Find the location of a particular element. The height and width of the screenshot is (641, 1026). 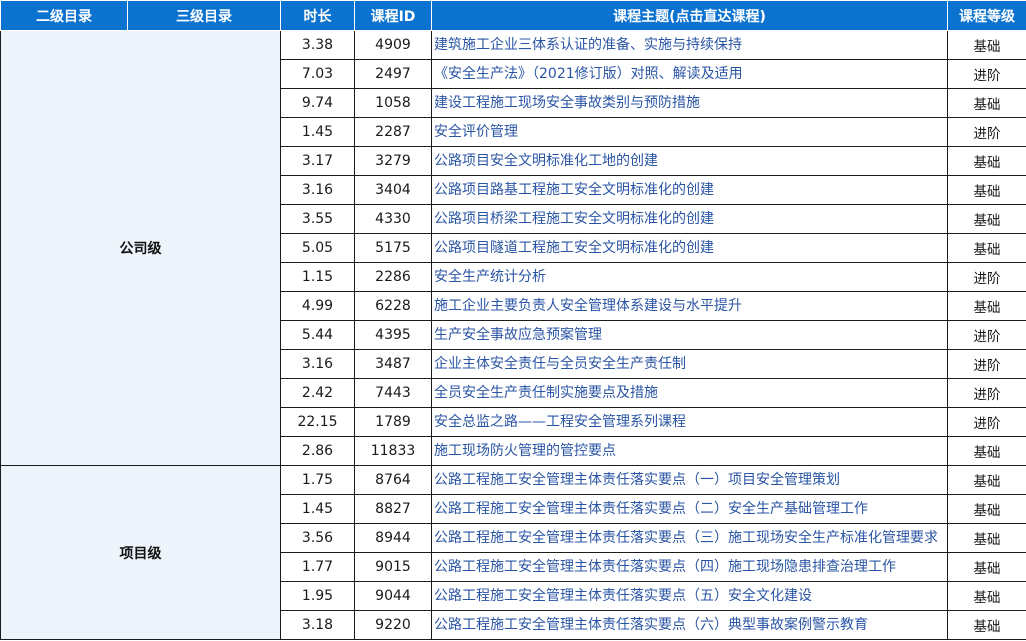

course-id-cell: 3279 is located at coordinates (393, 161).